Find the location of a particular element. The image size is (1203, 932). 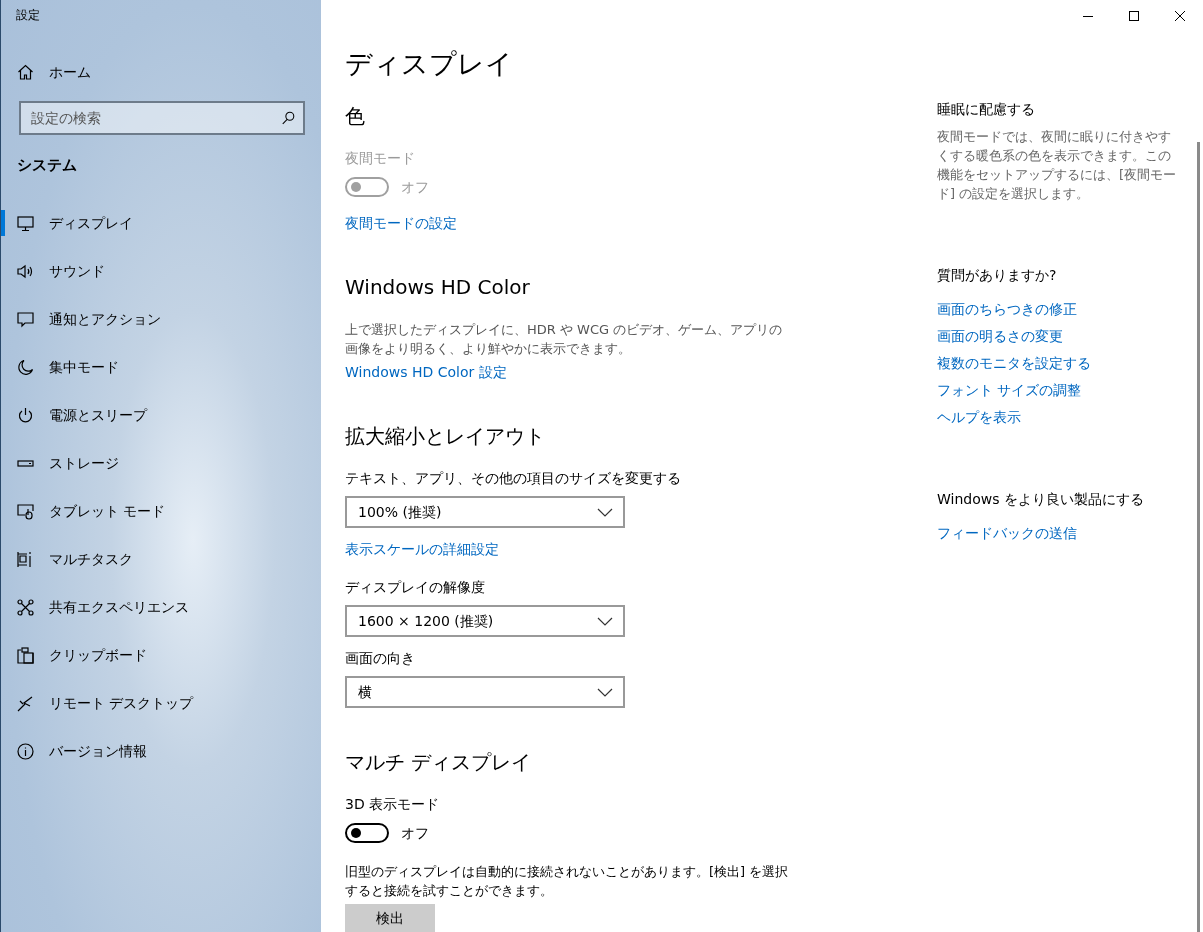

sidebar-item: リモート デスクトップ is located at coordinates (161, 703).